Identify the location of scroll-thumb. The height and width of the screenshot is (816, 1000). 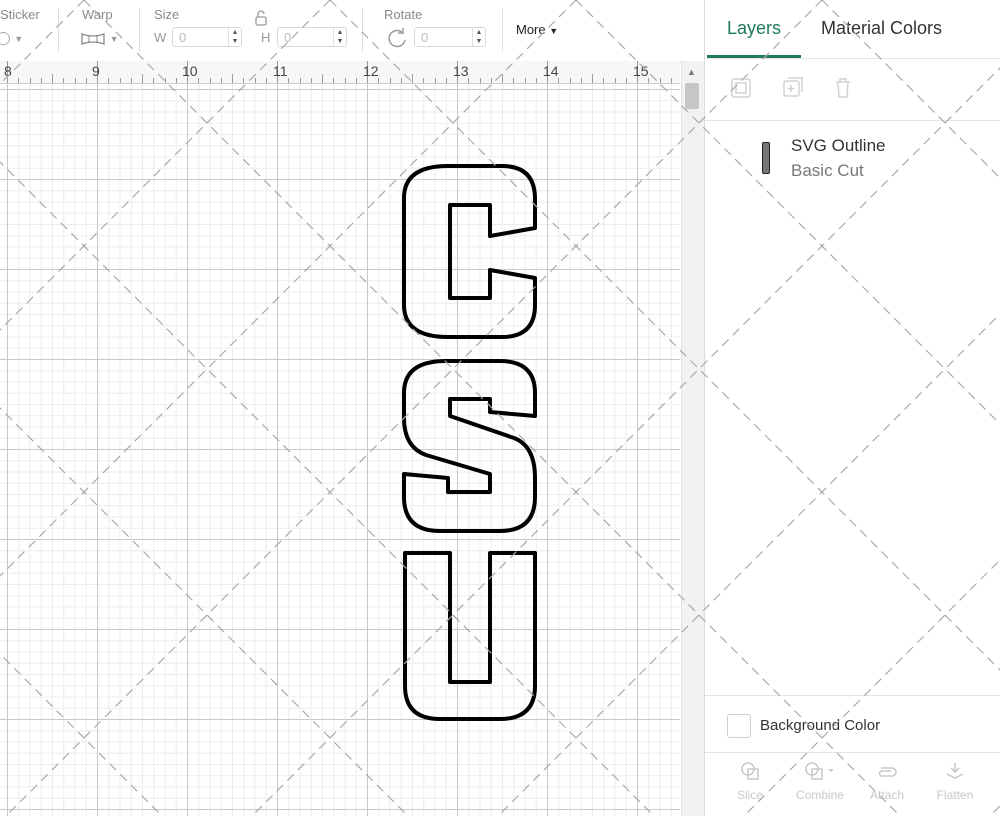
(692, 96).